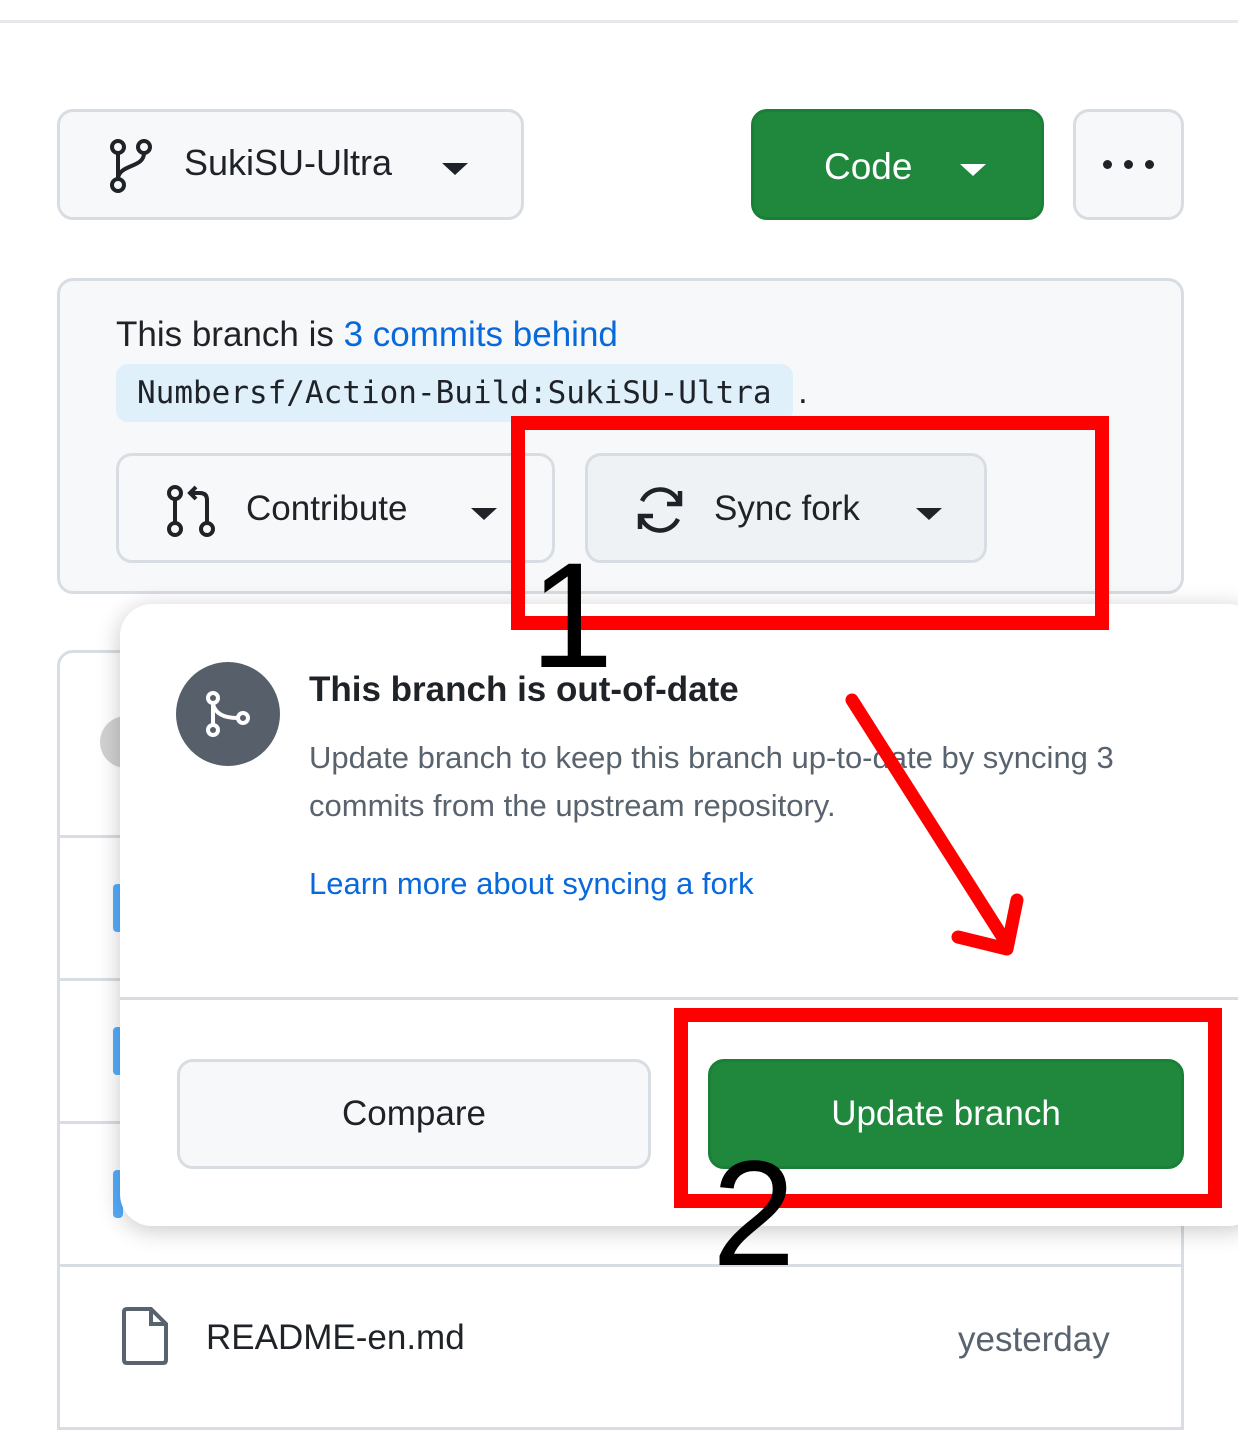  Describe the element at coordinates (754, 1213) in the screenshot. I see `annotation-step-2: 2` at that location.